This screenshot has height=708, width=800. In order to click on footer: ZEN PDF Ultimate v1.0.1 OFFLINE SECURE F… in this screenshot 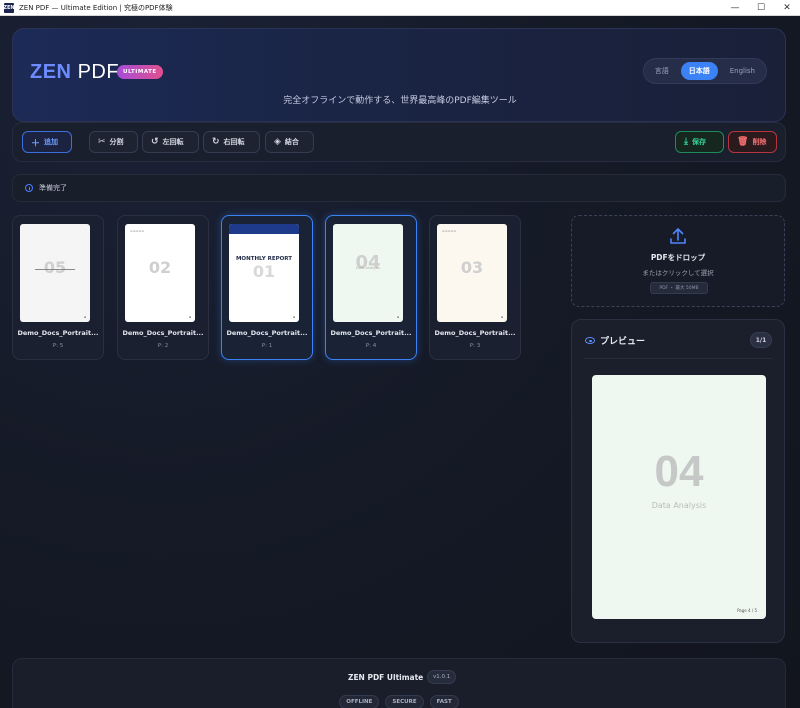, I will do `click(399, 683)`.